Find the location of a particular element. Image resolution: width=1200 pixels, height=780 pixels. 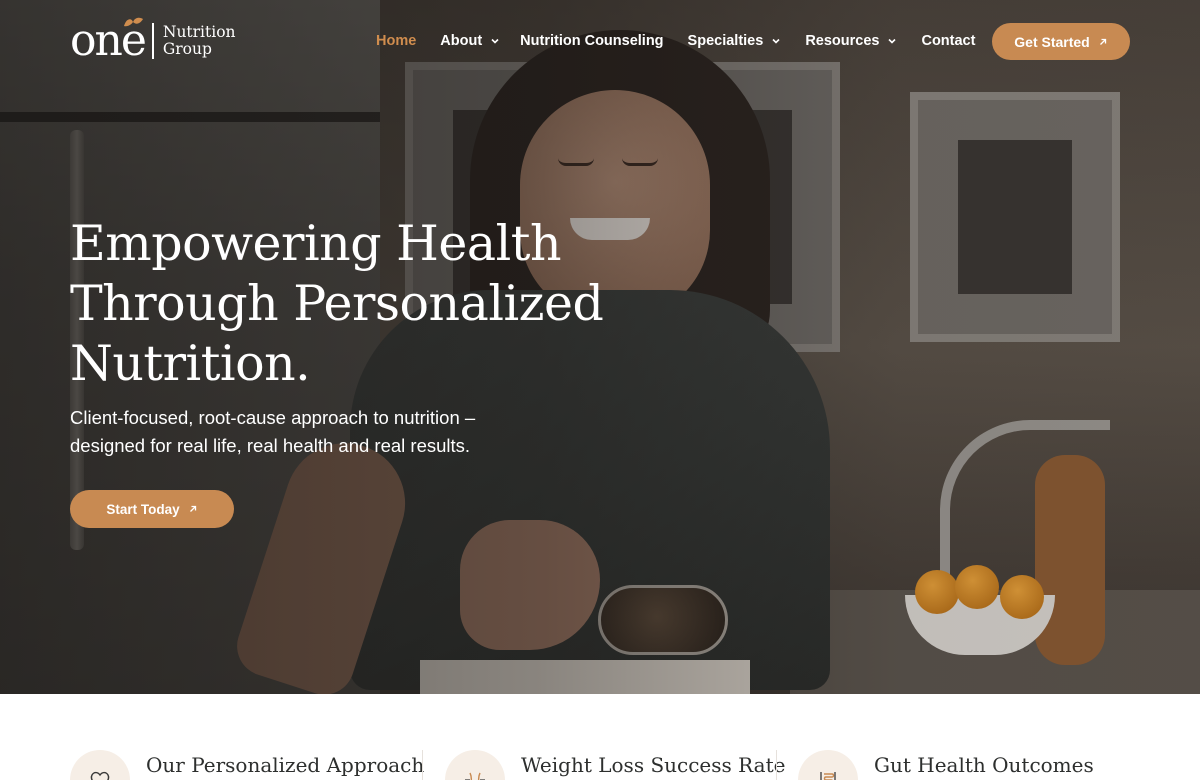

feature-title: Weight Loss Success Rate is located at coordinates (653, 765).